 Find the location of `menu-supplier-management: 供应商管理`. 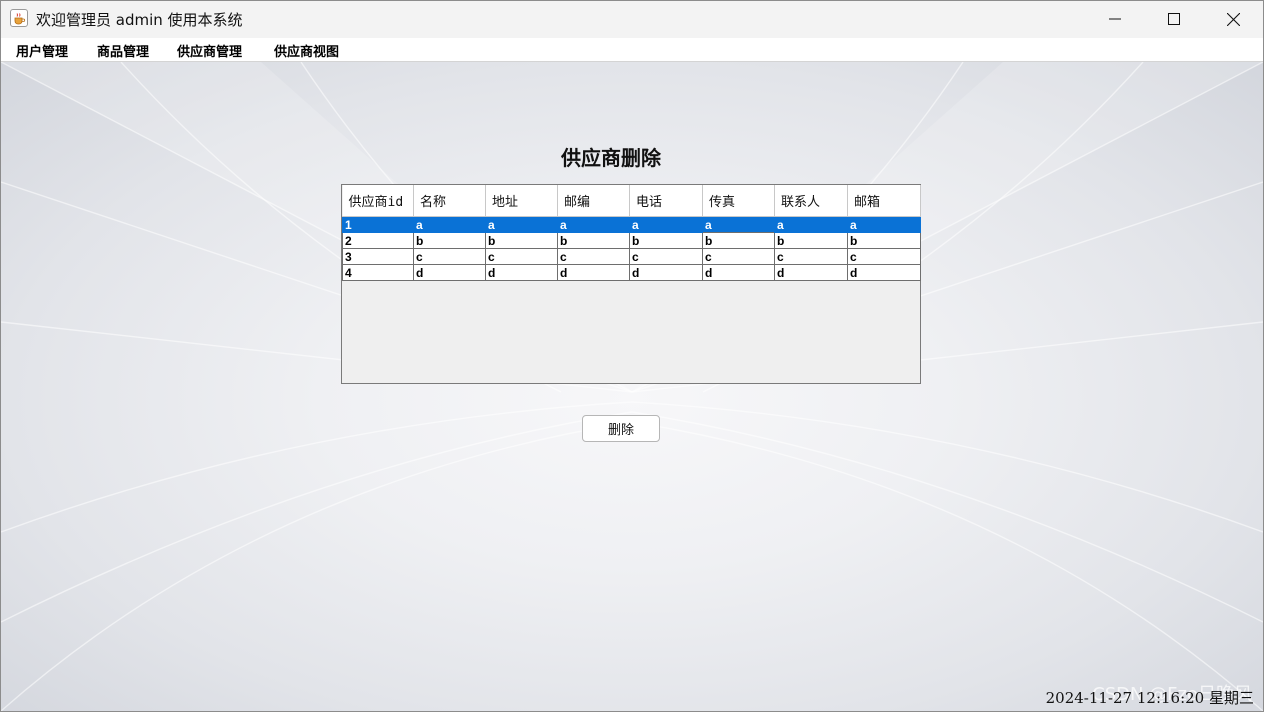

menu-supplier-management: 供应商管理 is located at coordinates (209, 50).